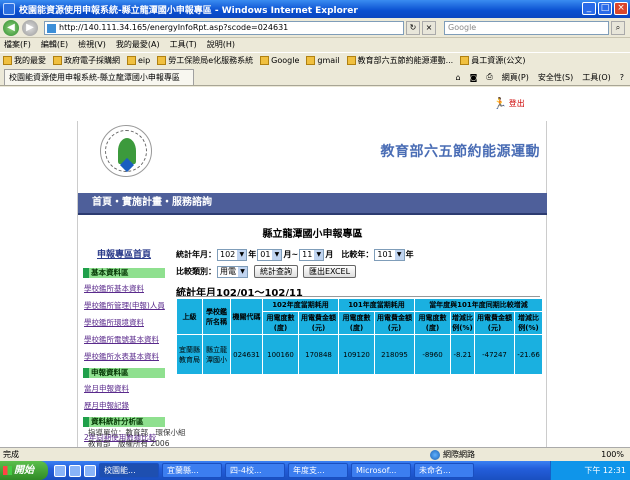  I want to click on sidebar-link: 學校鑑所管理(申報)人員, so click(124, 305).